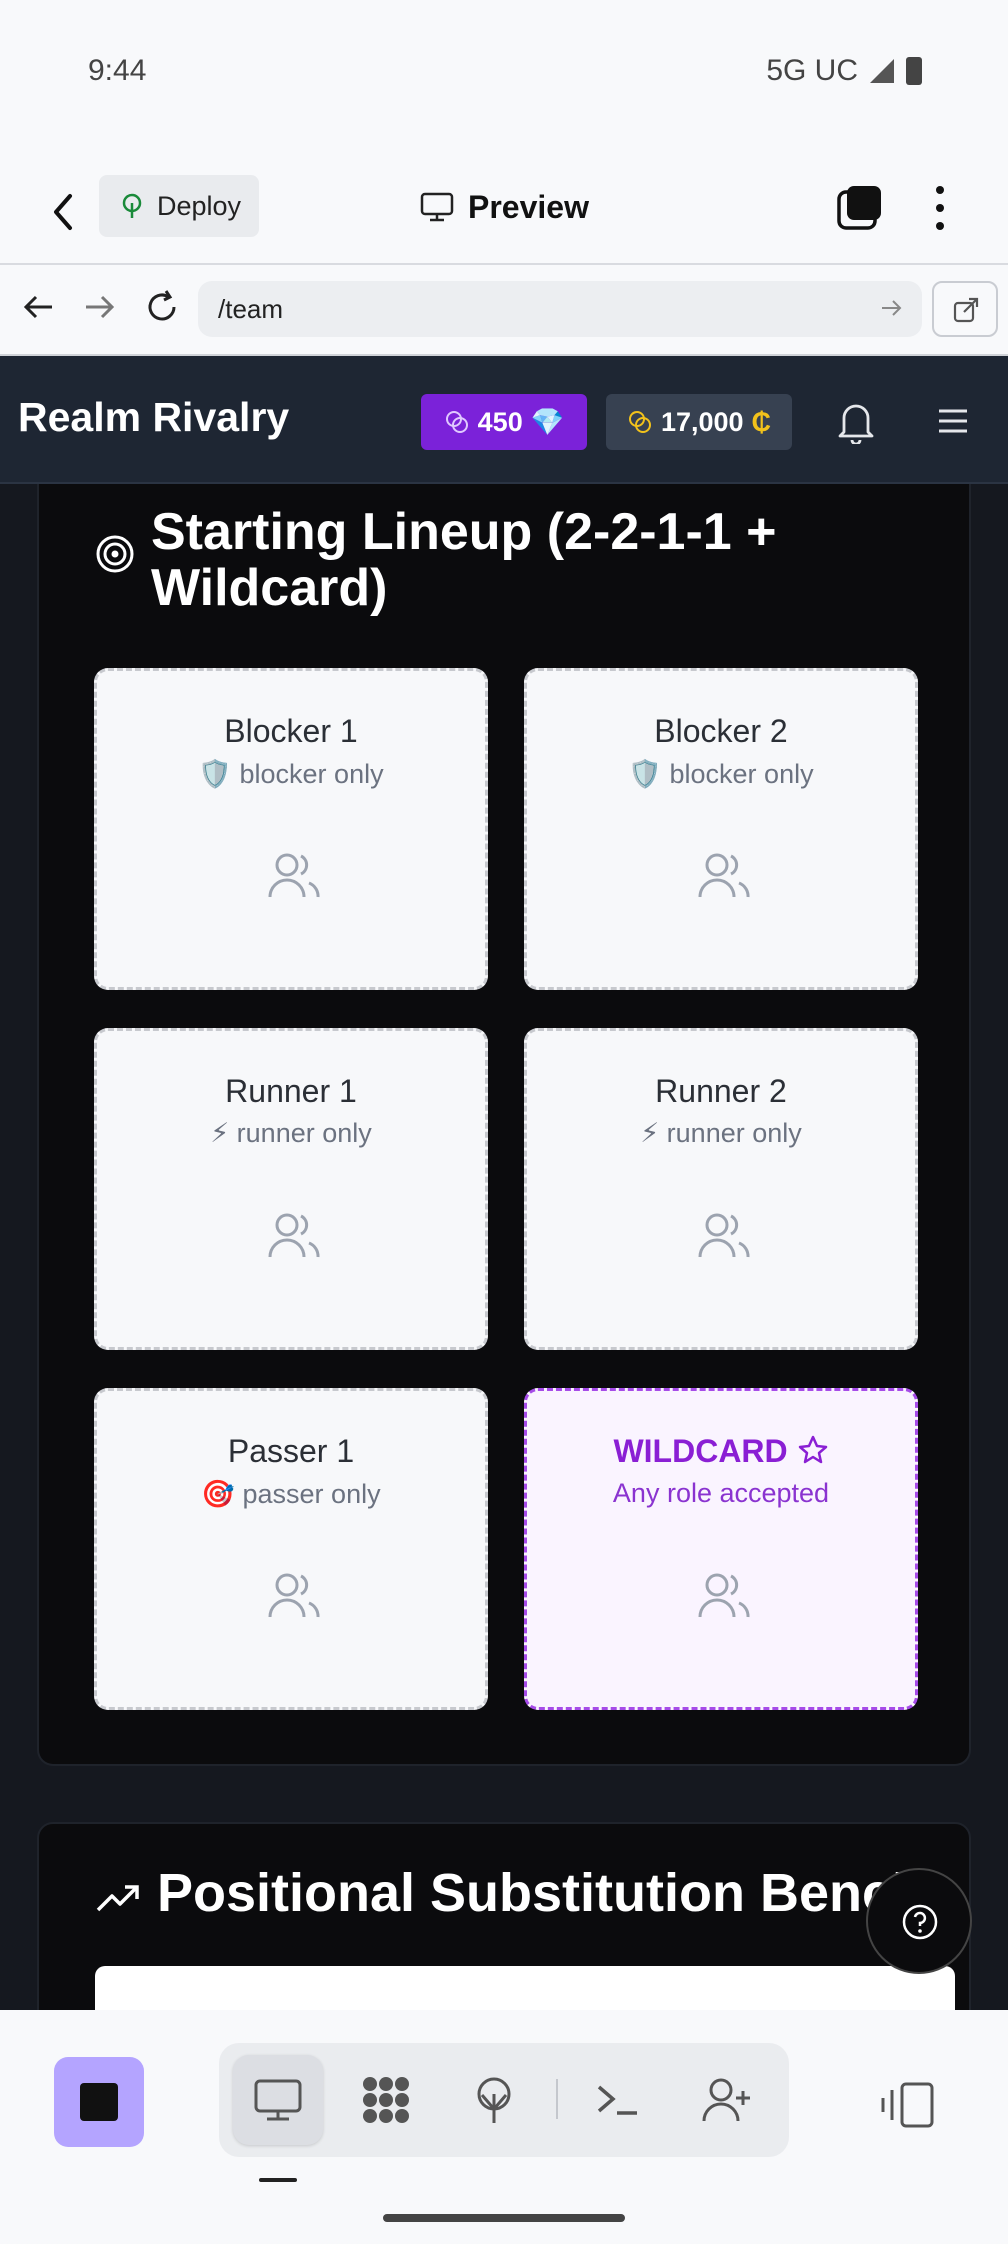 Image resolution: width=1008 pixels, height=2244 pixels. I want to click on gems-coin-icon, so click(456, 422).